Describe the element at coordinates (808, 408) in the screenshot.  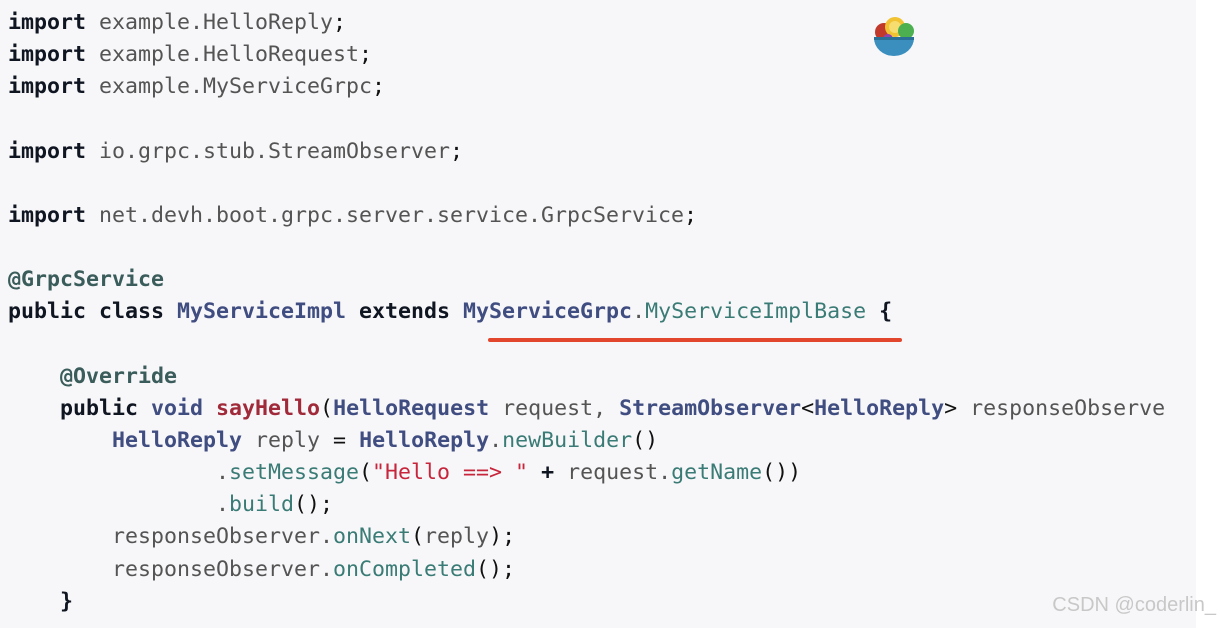
I see `code-token: <` at that location.